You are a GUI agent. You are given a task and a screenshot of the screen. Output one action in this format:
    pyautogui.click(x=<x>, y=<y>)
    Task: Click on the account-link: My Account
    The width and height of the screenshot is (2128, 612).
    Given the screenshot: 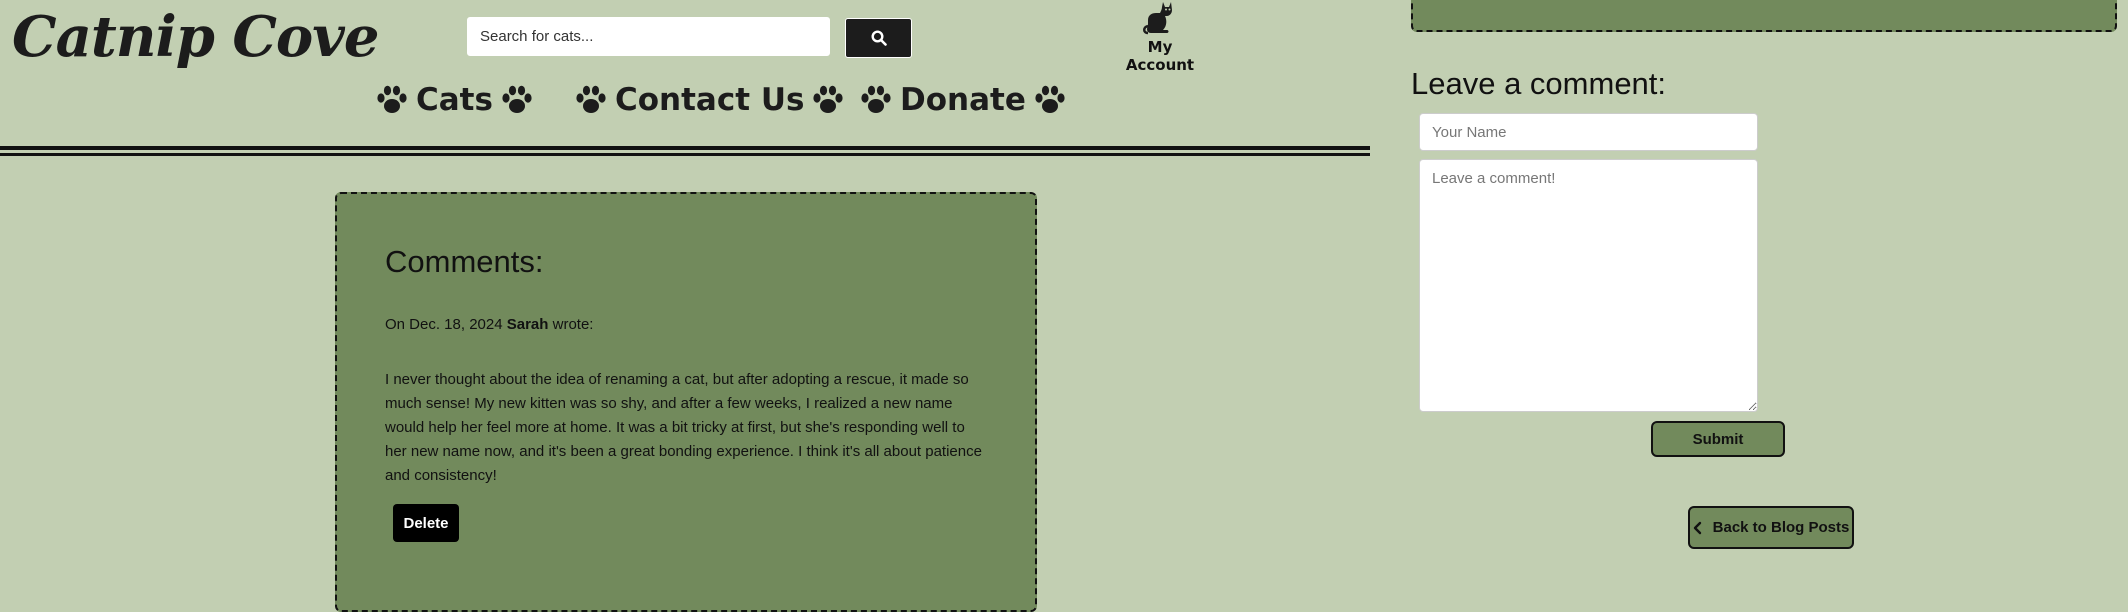 What is the action you would take?
    pyautogui.click(x=1160, y=37)
    